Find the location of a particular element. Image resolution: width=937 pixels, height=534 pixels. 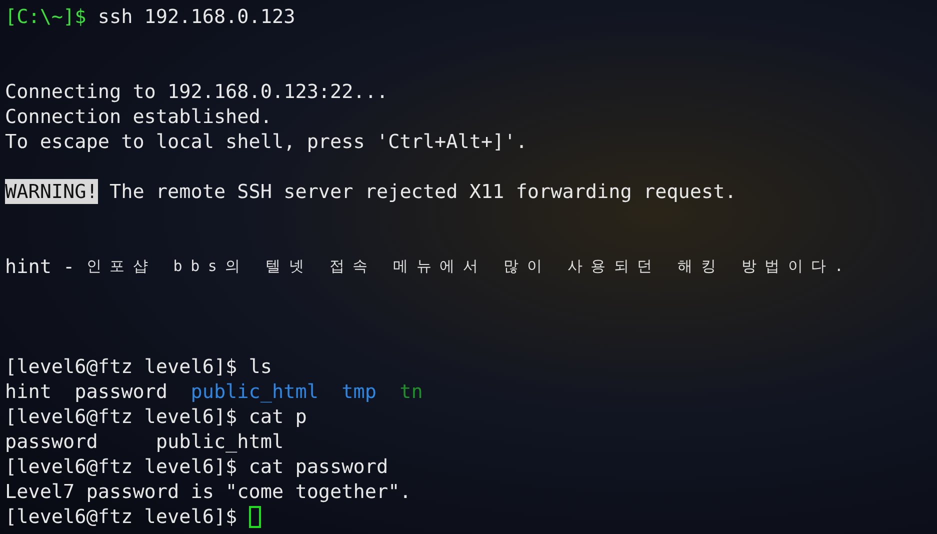

output-text: Connection established. is located at coordinates (138, 116).